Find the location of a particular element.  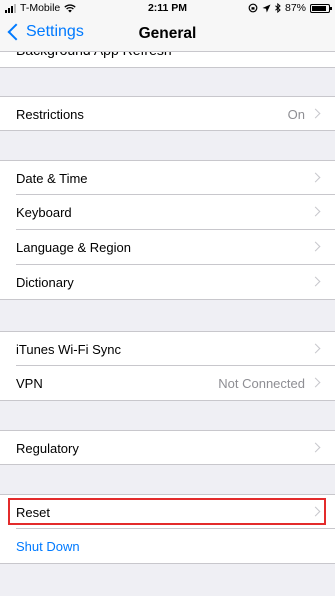

screen-rotation-lock-icon is located at coordinates (253, 8).